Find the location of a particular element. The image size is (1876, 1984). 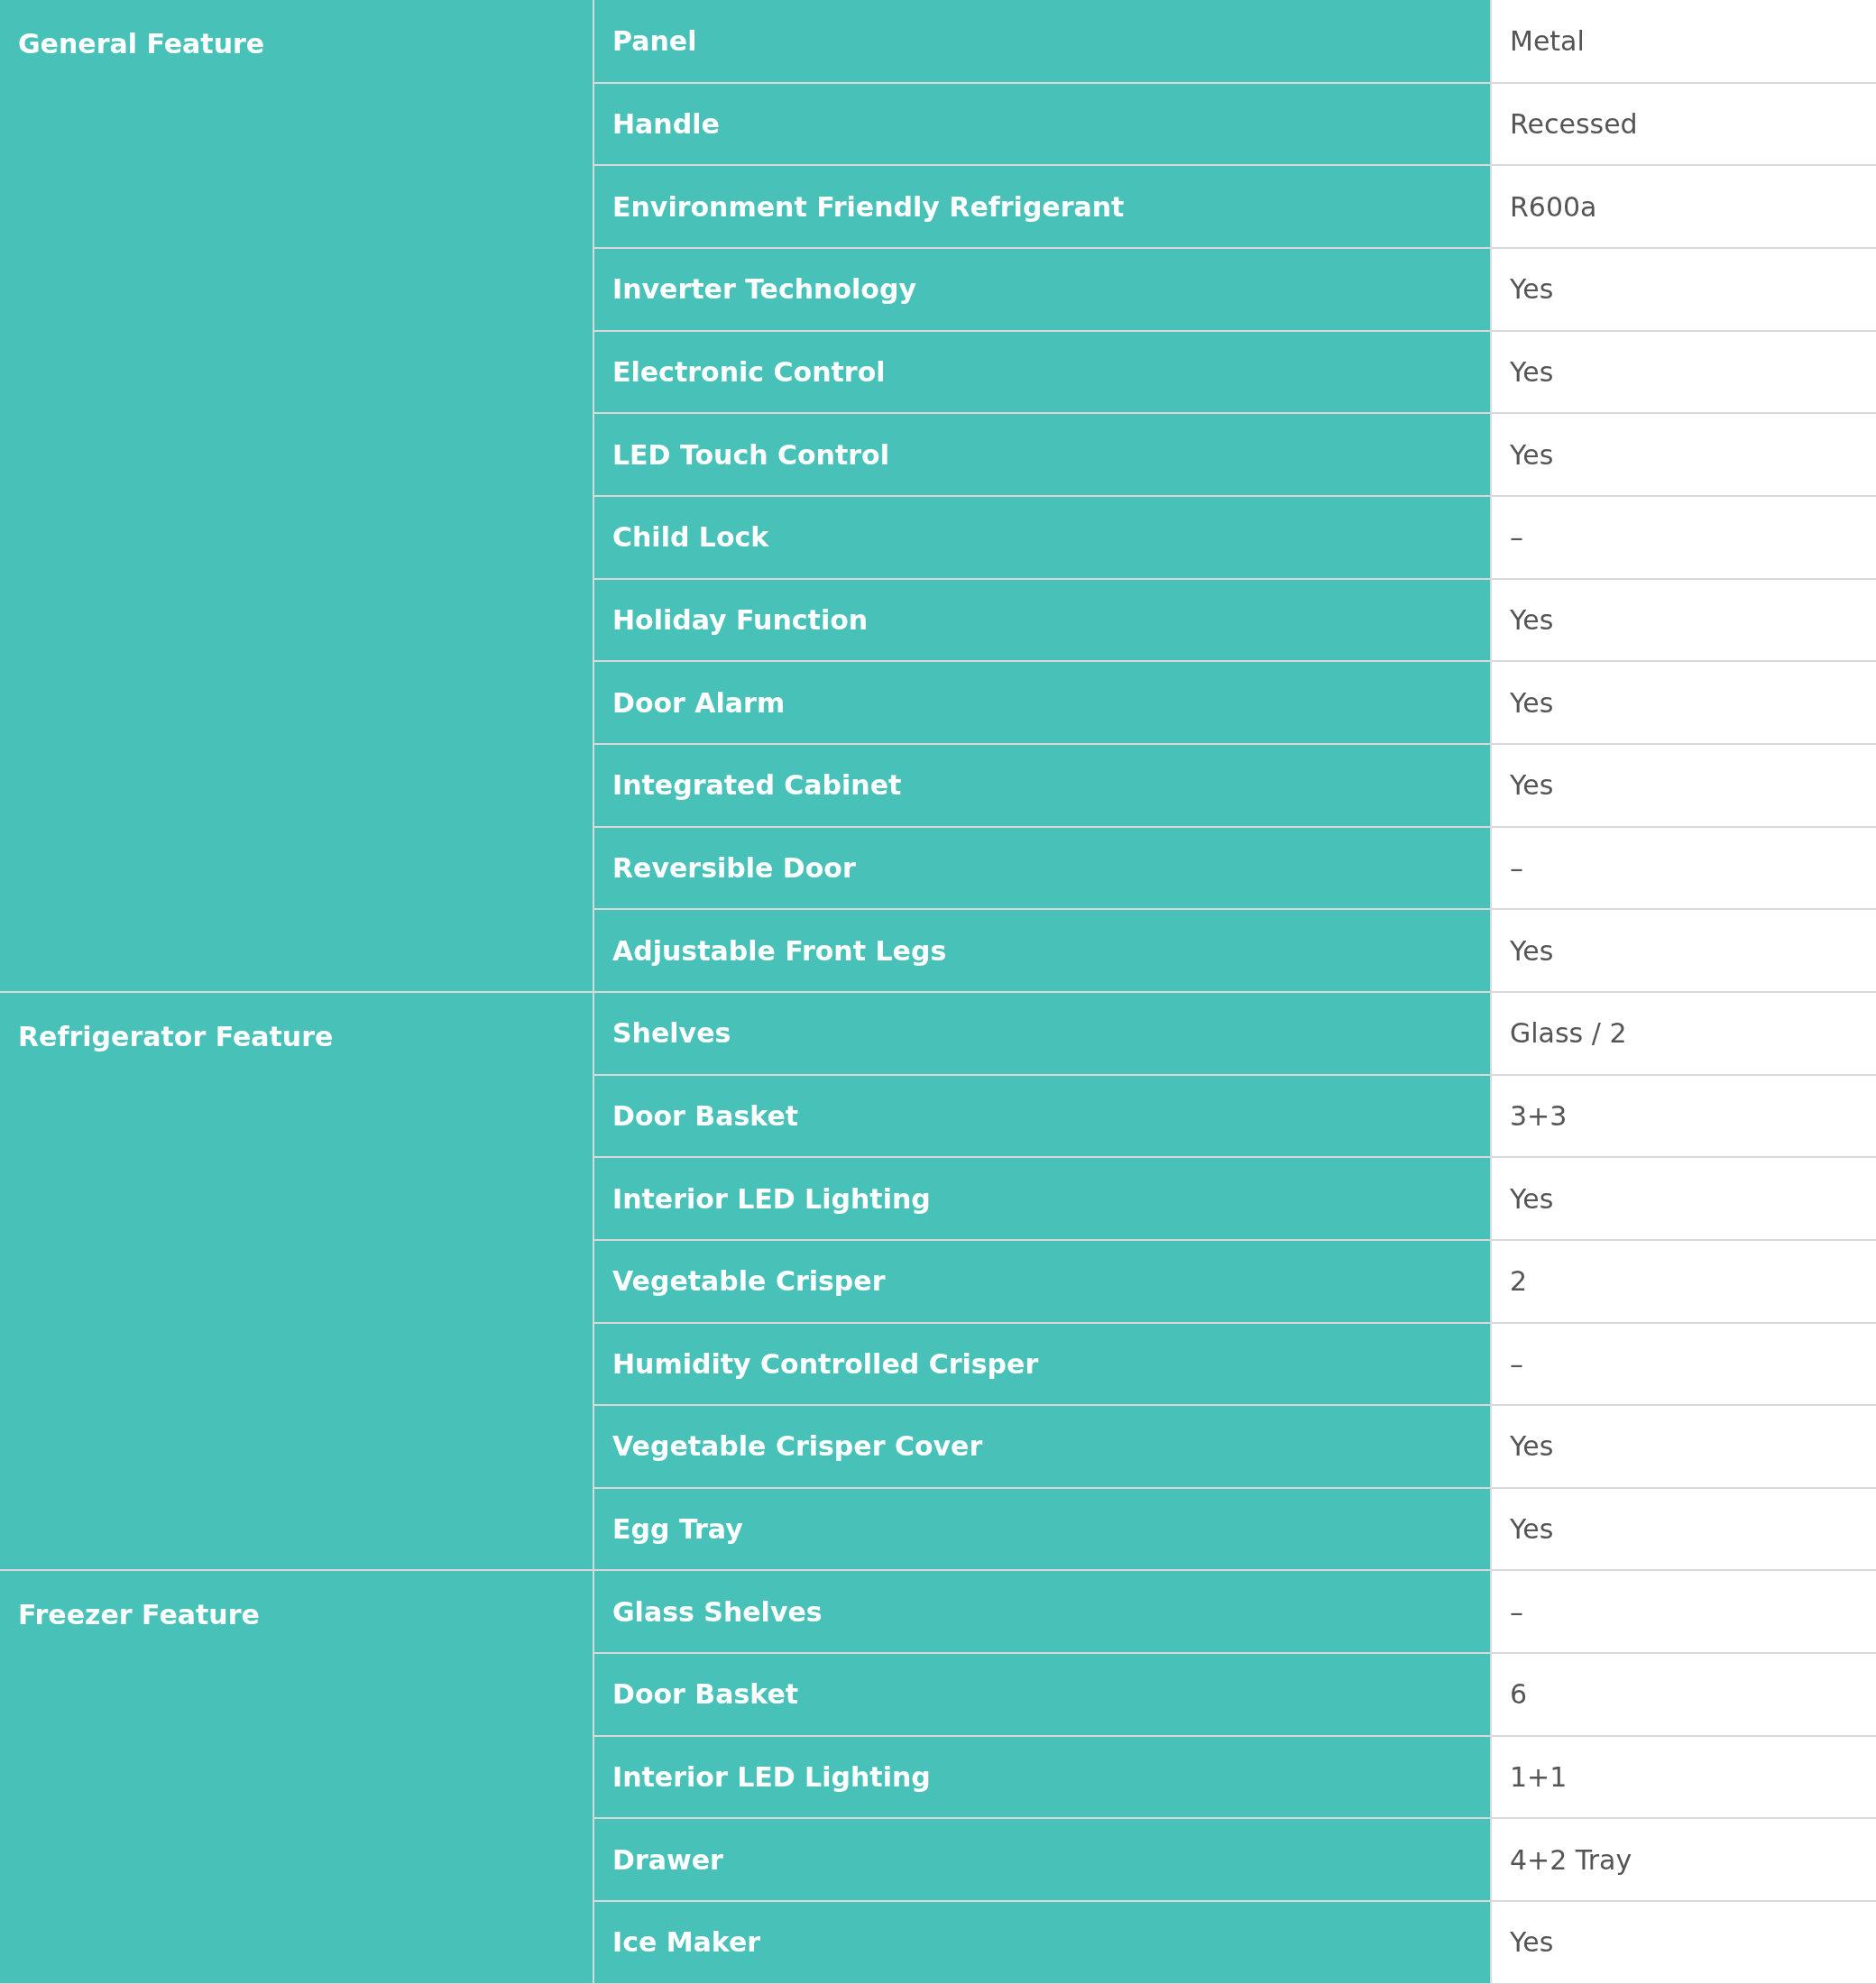

feature-label-cell: Ice Maker is located at coordinates (1042, 1943).